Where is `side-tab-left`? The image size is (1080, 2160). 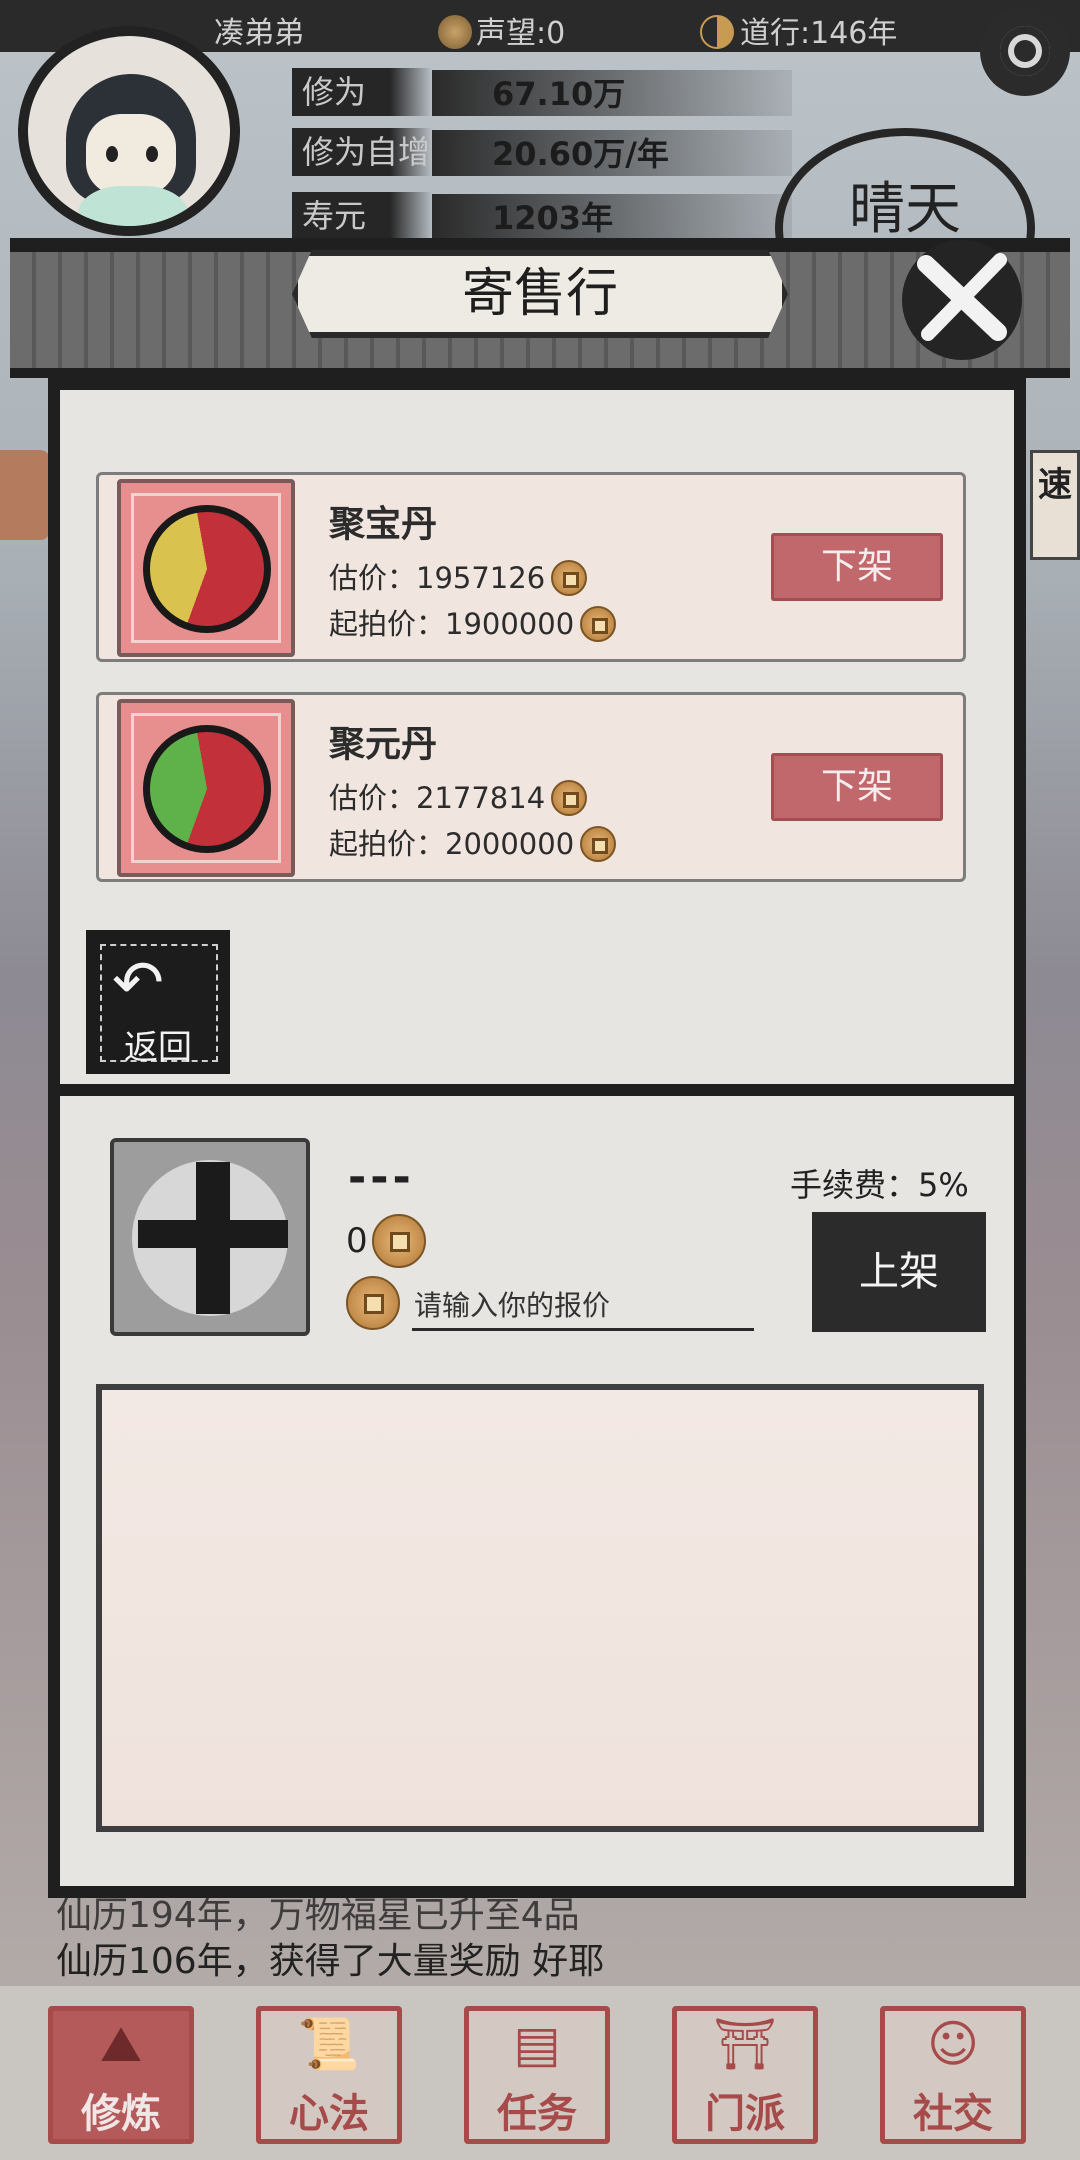 side-tab-left is located at coordinates (25, 495).